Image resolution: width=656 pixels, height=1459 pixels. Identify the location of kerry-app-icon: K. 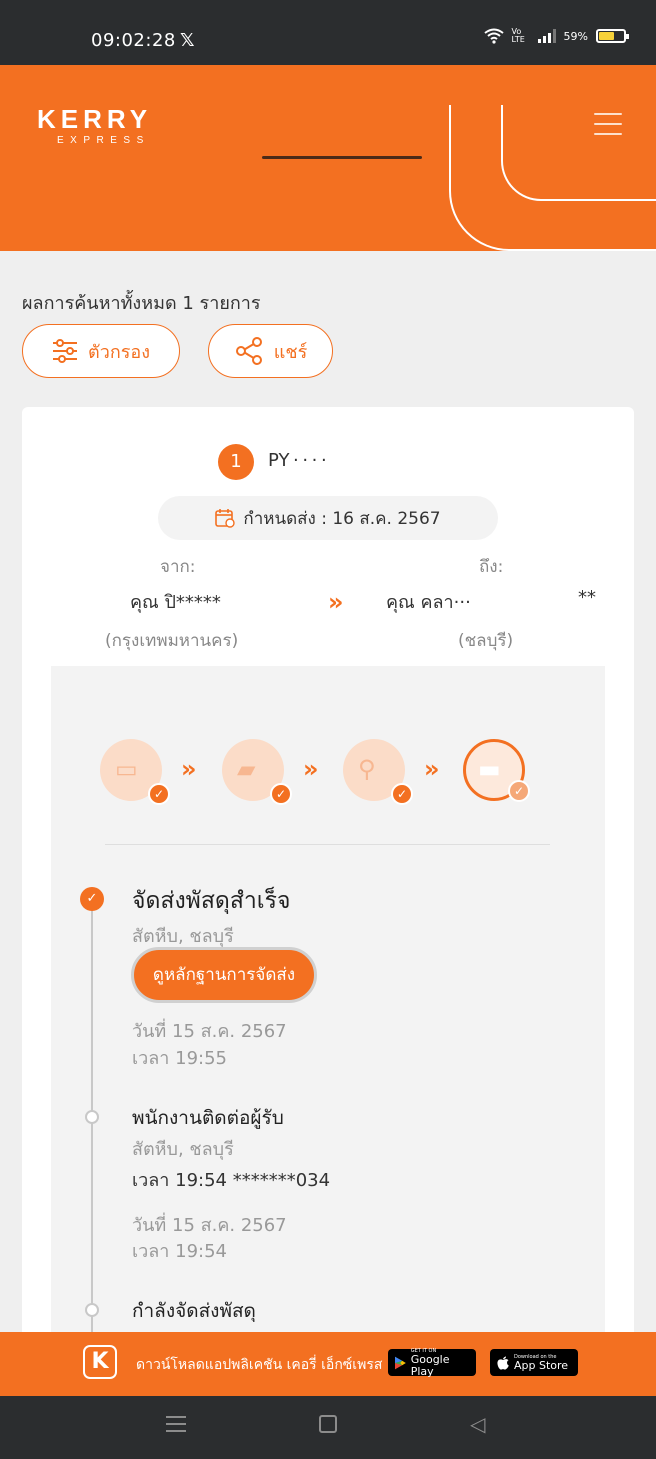
(100, 1362).